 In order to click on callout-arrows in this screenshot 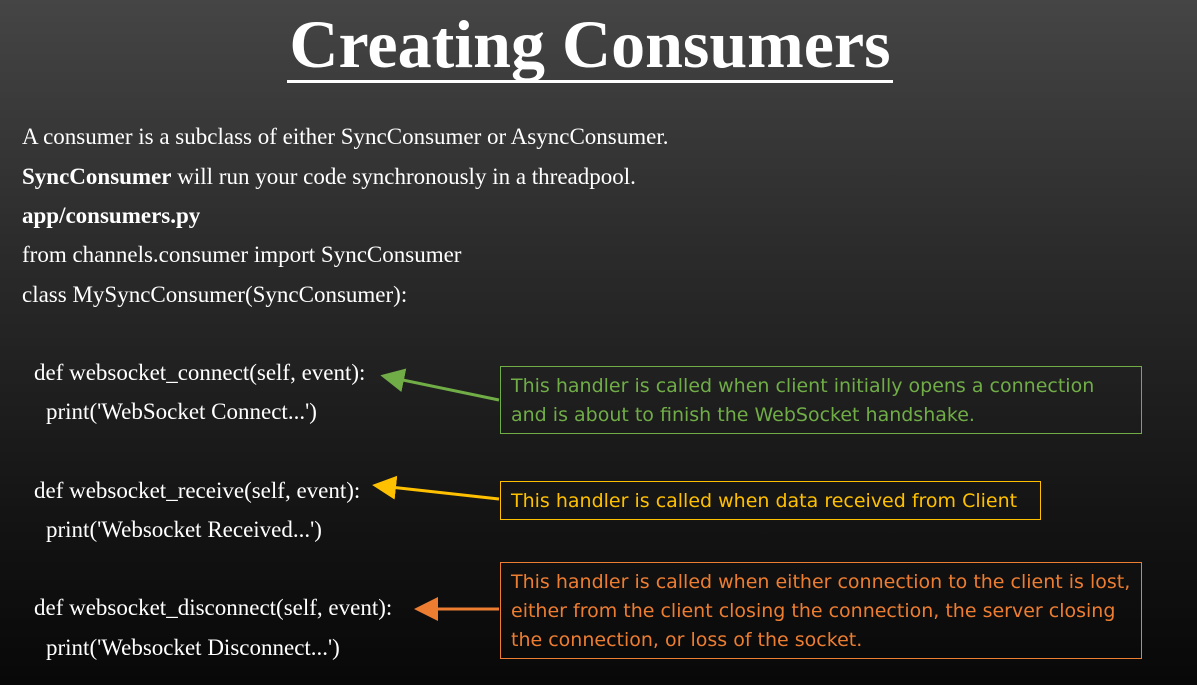, I will do `click(436, 494)`.